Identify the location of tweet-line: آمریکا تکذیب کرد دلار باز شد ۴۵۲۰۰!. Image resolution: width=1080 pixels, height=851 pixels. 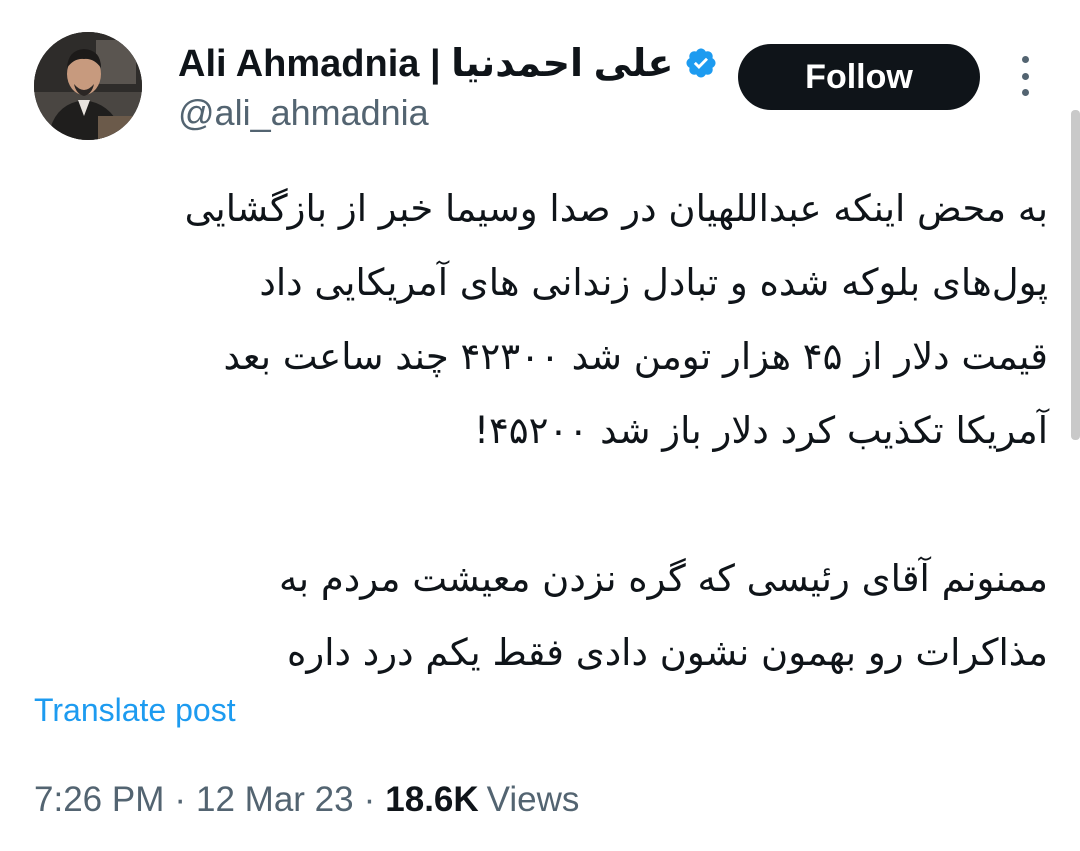
(761, 430).